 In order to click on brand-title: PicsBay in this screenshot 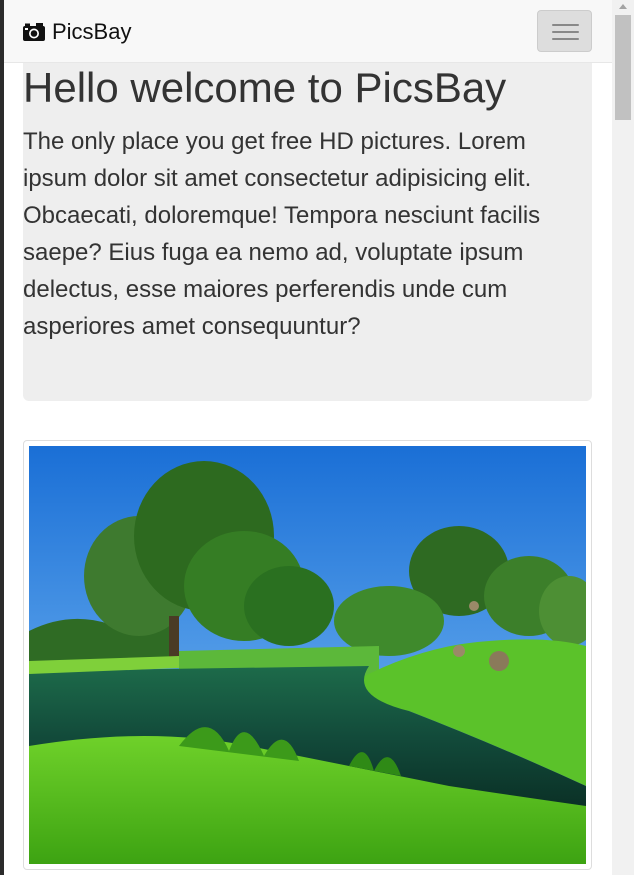, I will do `click(92, 31)`.